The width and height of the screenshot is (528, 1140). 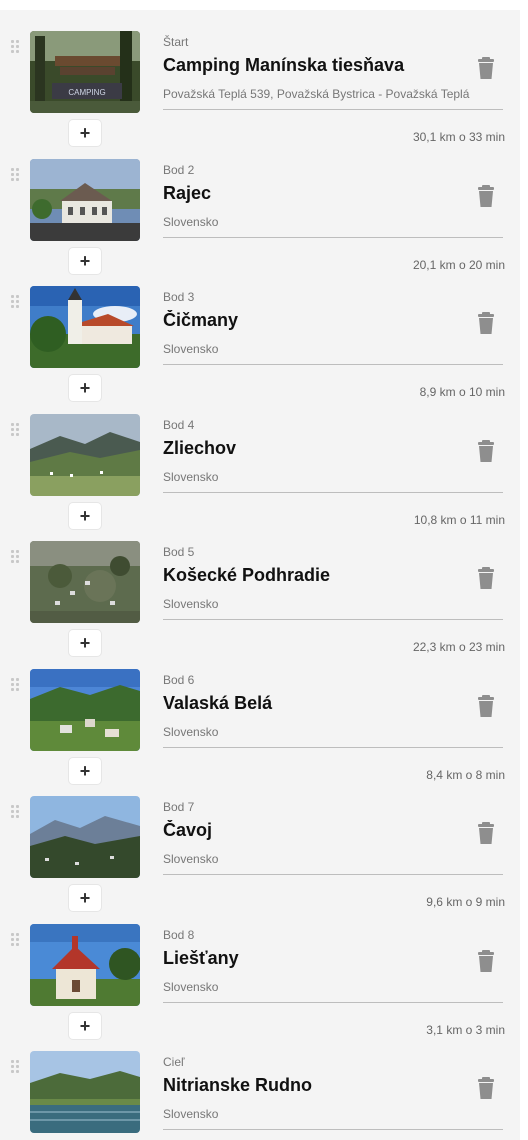 I want to click on waypoint-label: Bod 5, so click(x=179, y=552).